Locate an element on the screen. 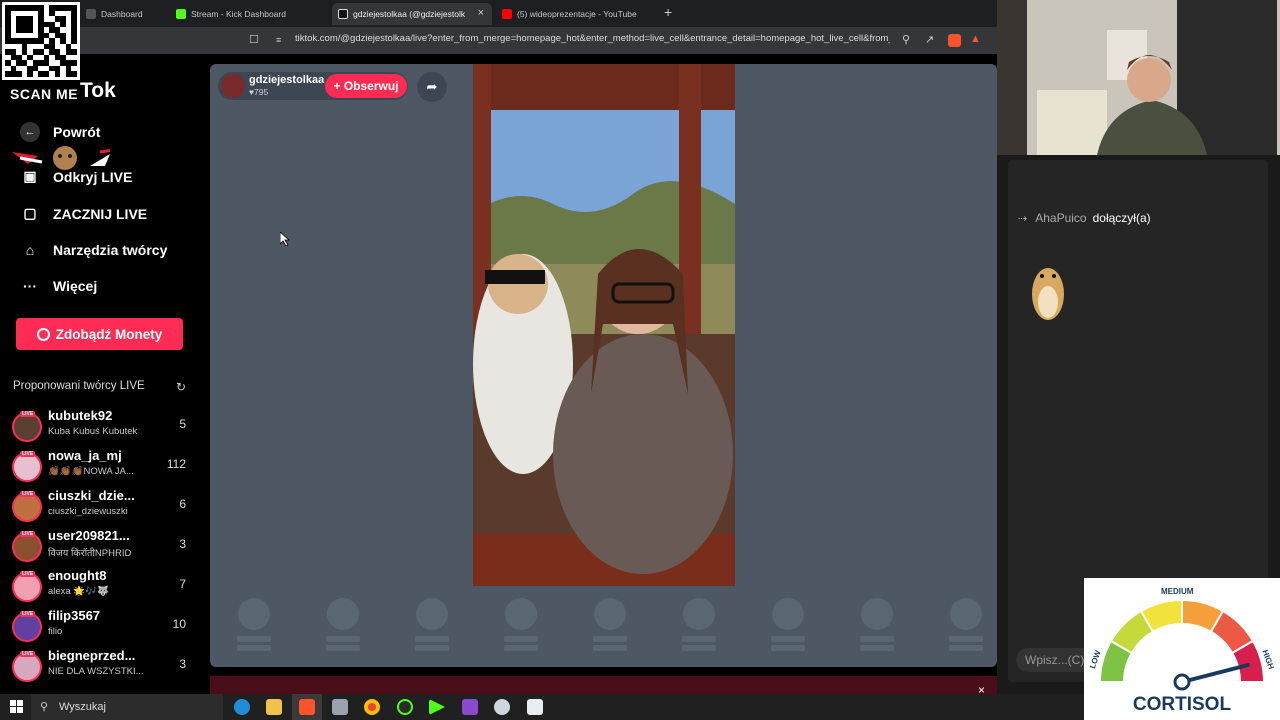 This screenshot has height=720, width=1280. webcam-feed is located at coordinates (1138, 77).